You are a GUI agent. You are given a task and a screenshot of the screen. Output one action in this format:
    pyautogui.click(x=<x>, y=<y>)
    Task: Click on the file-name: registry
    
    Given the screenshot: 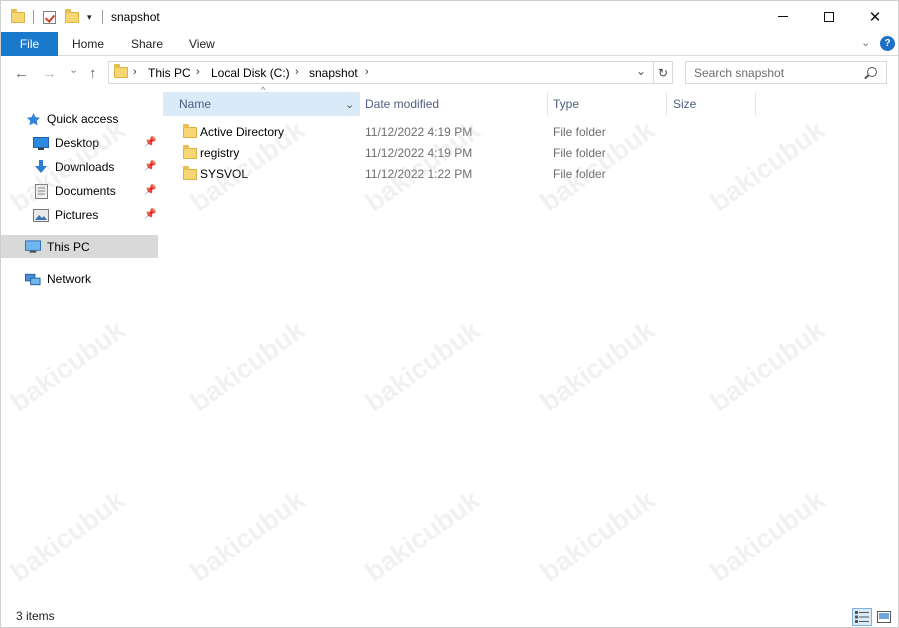 What is the action you would take?
    pyautogui.click(x=220, y=153)
    